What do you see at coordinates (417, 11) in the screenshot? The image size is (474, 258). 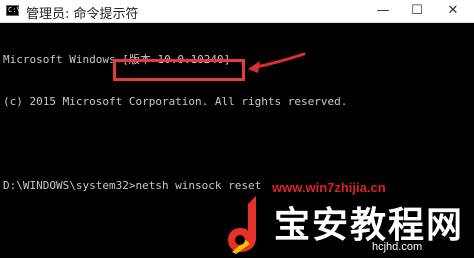 I see `maximize-button: ☐` at bounding box center [417, 11].